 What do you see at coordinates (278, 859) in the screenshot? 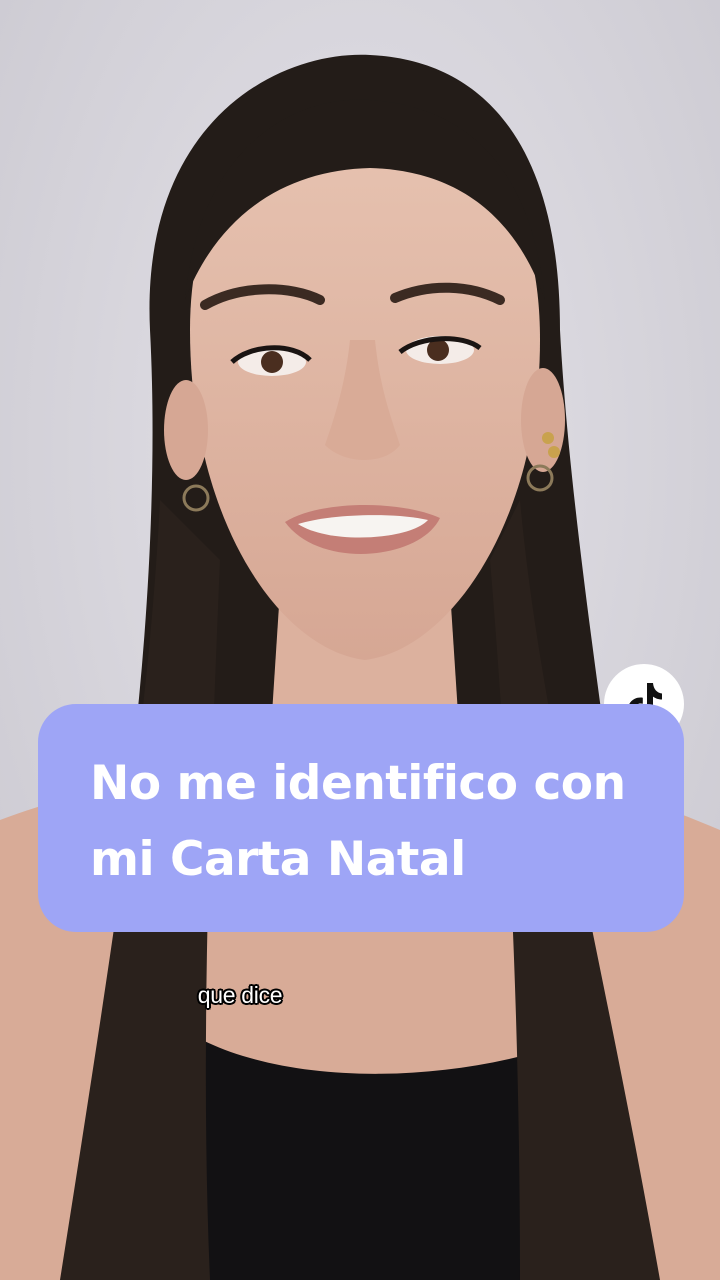
I see `title-line-2: mi Carta Natal` at bounding box center [278, 859].